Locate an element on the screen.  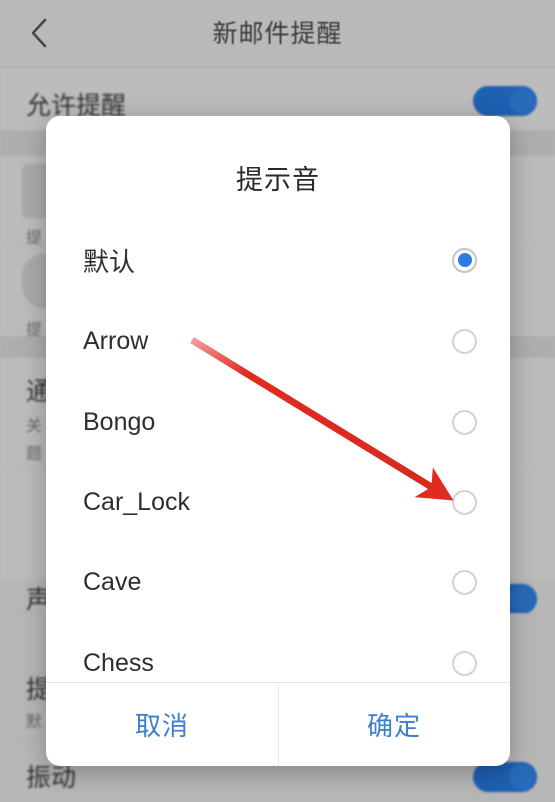
cancel-button: 取消 is located at coordinates (162, 724).